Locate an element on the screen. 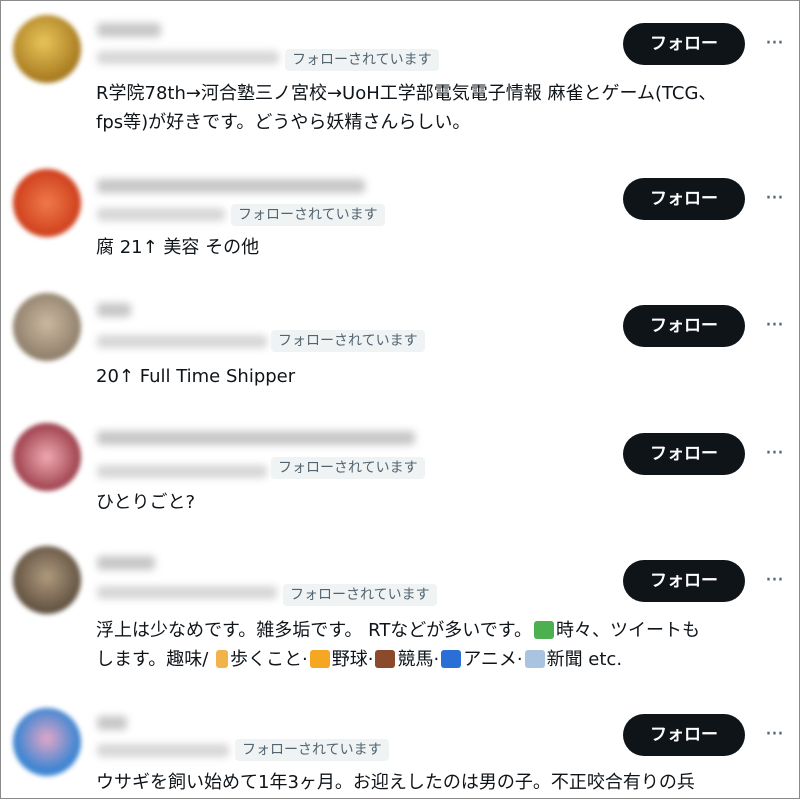  bio-line: ウサギを飼い始めて1年3ヶ月。お迎えしたのは男の子。不正咬合有りの兵 is located at coordinates (395, 782).